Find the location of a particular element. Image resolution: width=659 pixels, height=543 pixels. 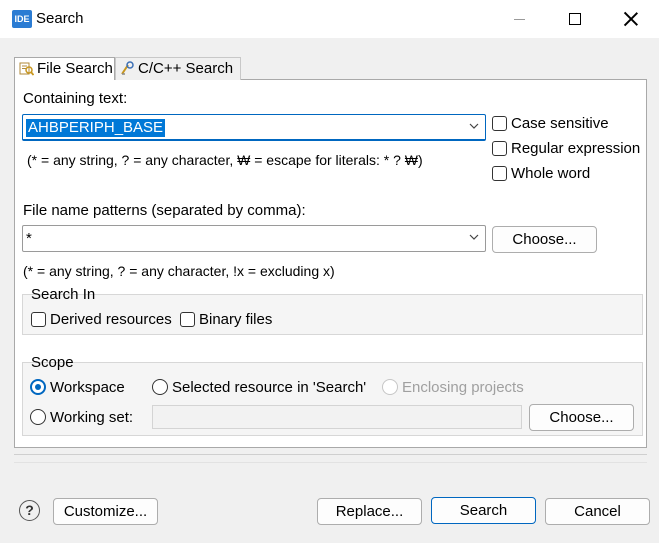

whole-word-label: Whole word is located at coordinates (551, 173).